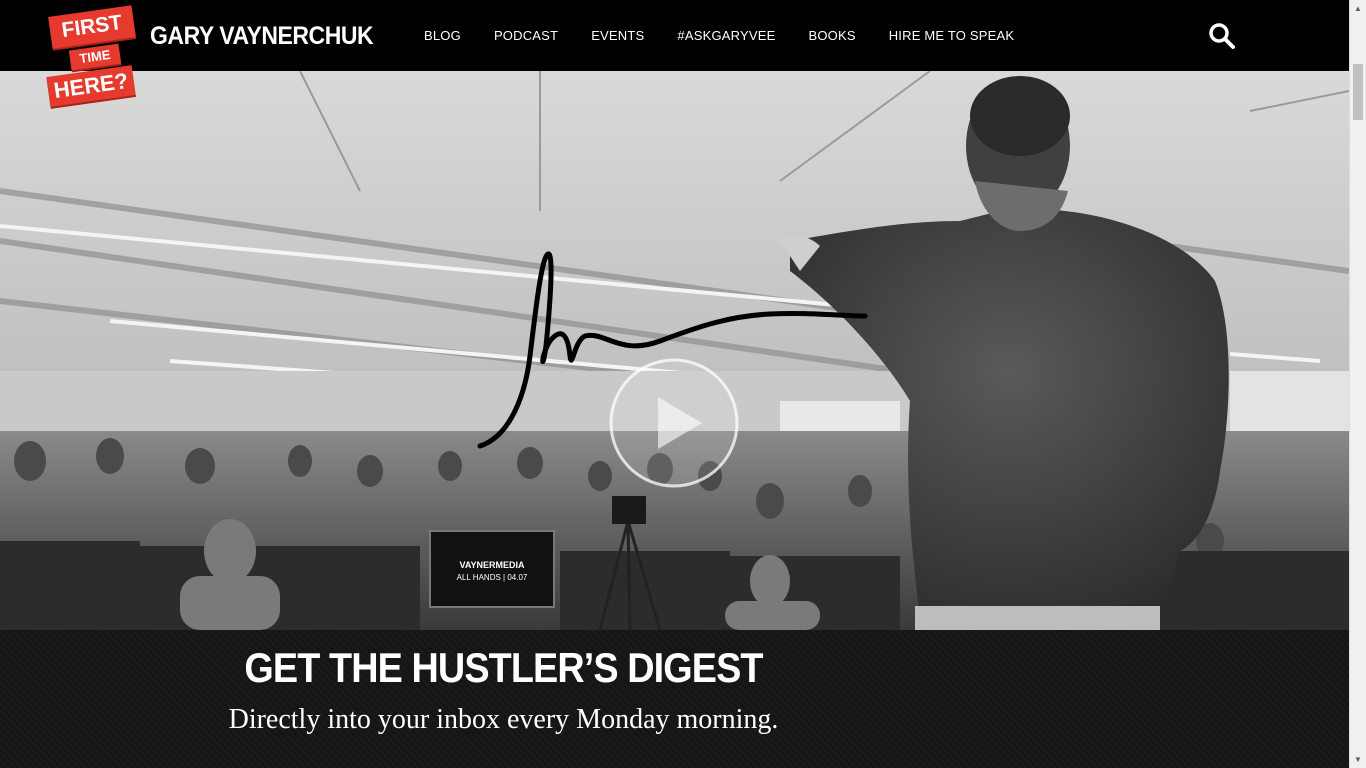 The height and width of the screenshot is (768, 1366). Describe the element at coordinates (1358, 92) in the screenshot. I see `scrollbar-thumb` at that location.